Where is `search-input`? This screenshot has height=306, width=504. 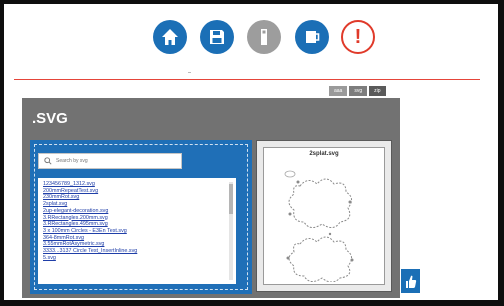 search-input is located at coordinates (116, 161).